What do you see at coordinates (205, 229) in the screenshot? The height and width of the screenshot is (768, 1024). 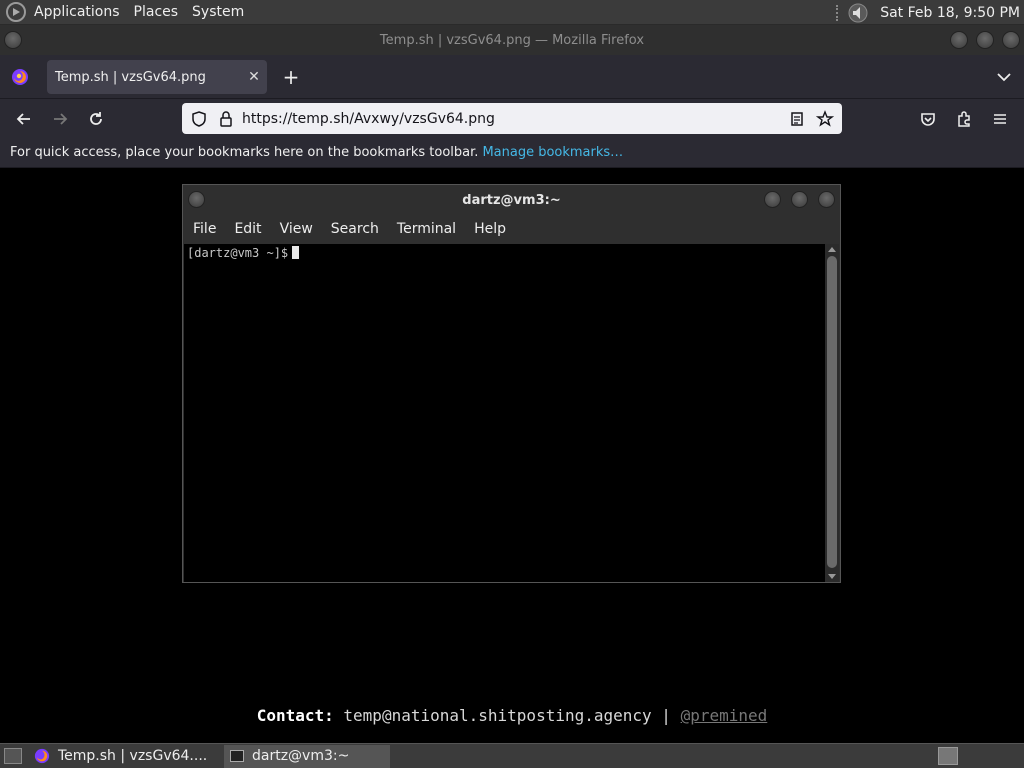 I see `terminal-menu-file: File` at bounding box center [205, 229].